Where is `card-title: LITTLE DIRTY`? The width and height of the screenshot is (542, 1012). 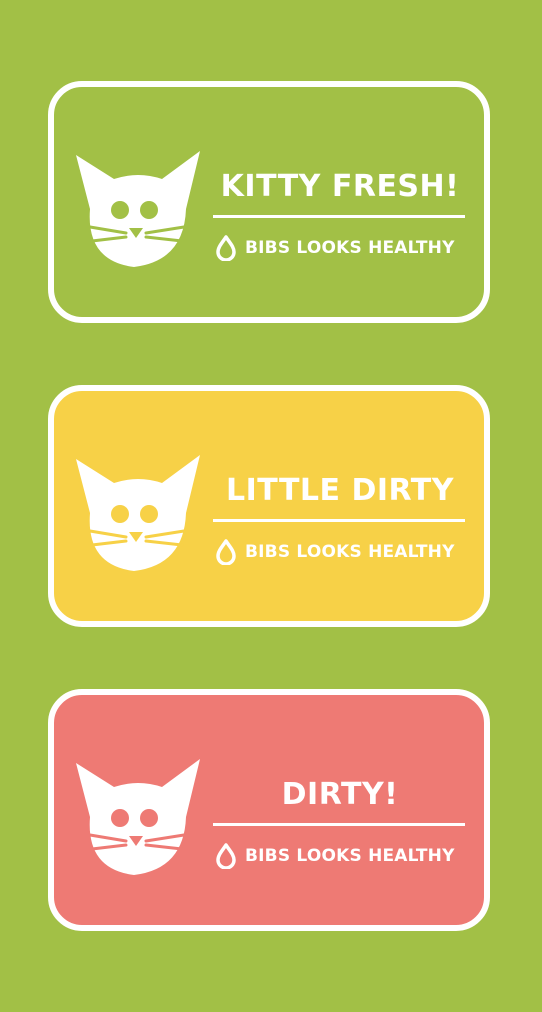
card-title: LITTLE DIRTY is located at coordinates (340, 490).